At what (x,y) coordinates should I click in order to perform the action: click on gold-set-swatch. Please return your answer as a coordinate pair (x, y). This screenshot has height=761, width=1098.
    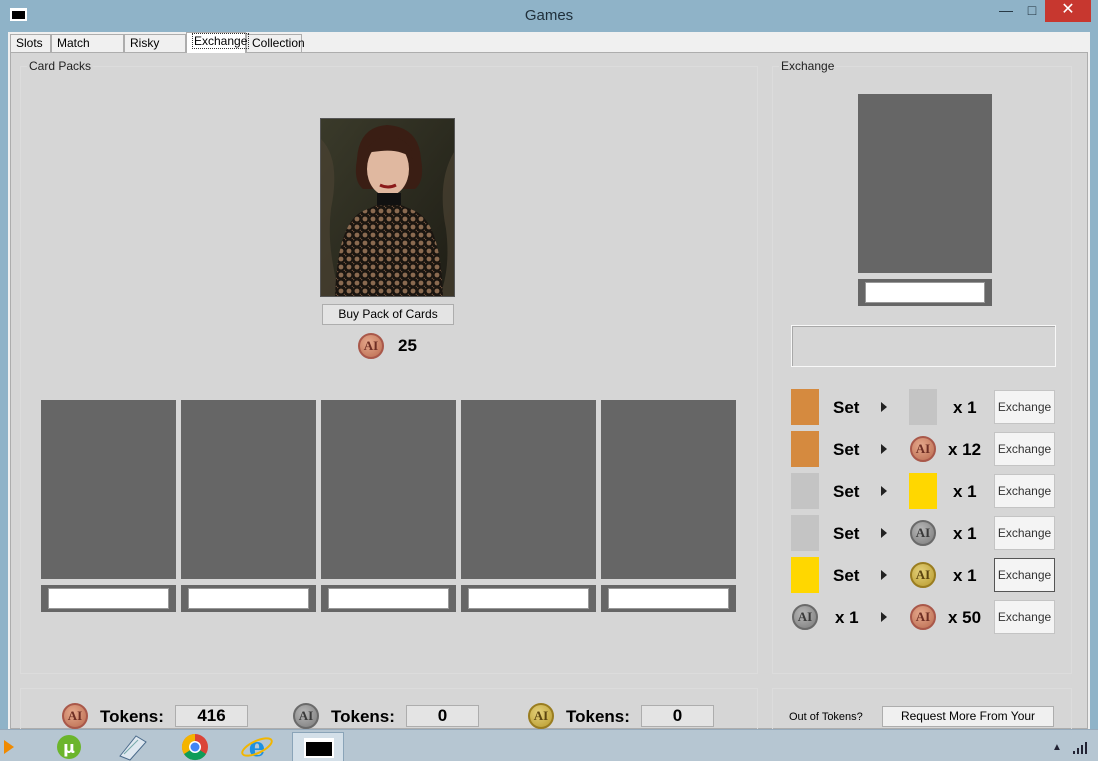
    Looking at the image, I should click on (805, 575).